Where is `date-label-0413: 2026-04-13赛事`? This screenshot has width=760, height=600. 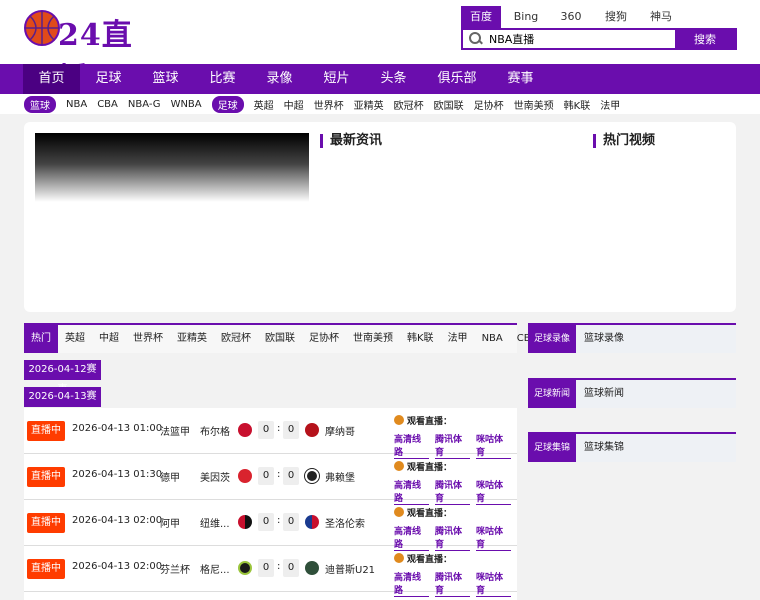
date-label-0413: 2026-04-13赛事 is located at coordinates (62, 404).